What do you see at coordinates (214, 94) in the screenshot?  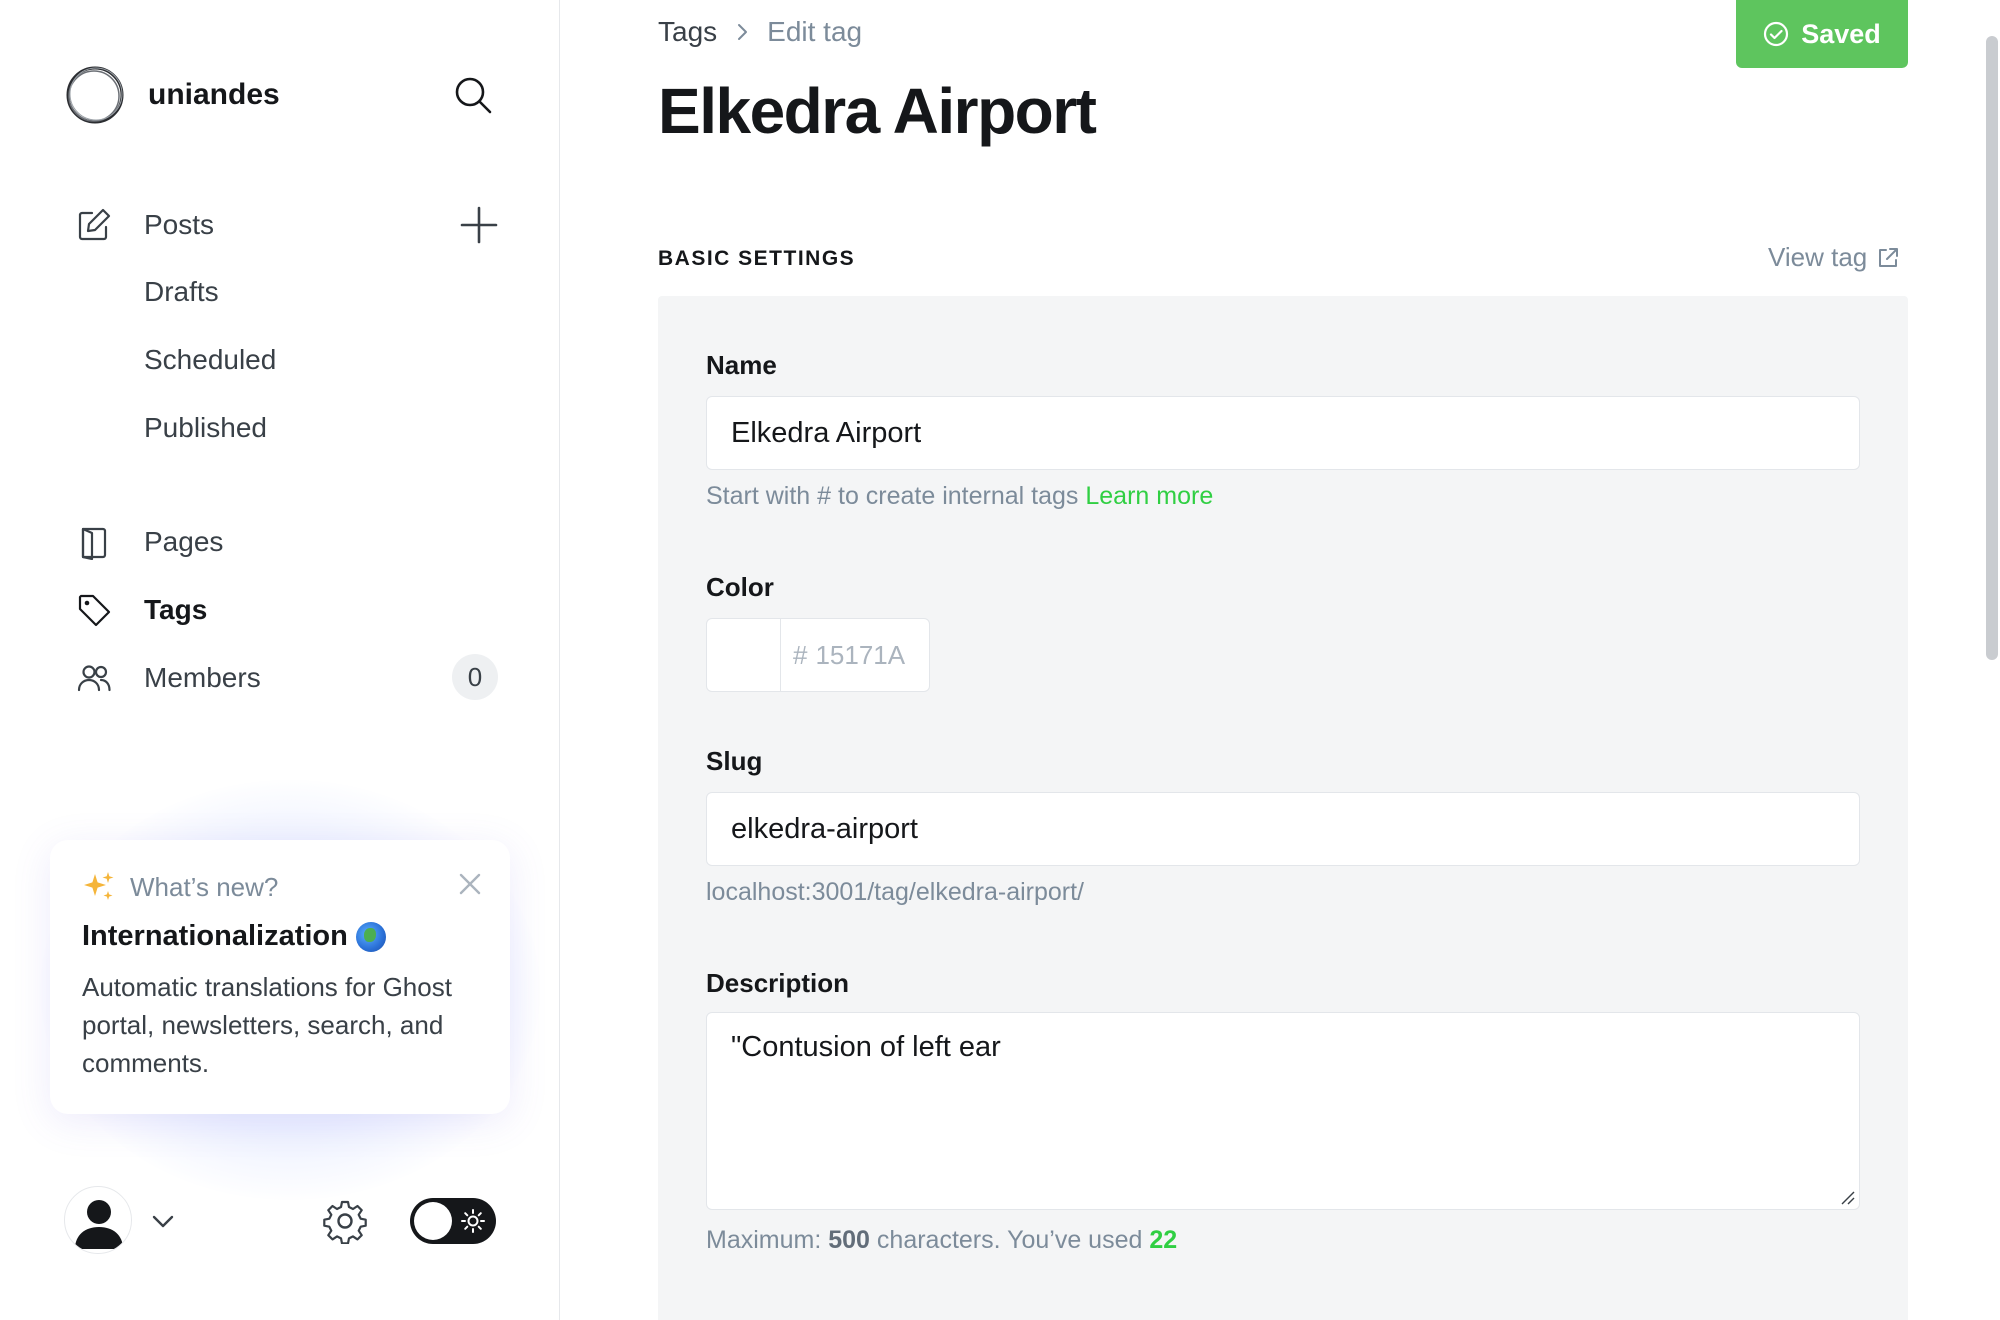 I see `brand-name: uniandes` at bounding box center [214, 94].